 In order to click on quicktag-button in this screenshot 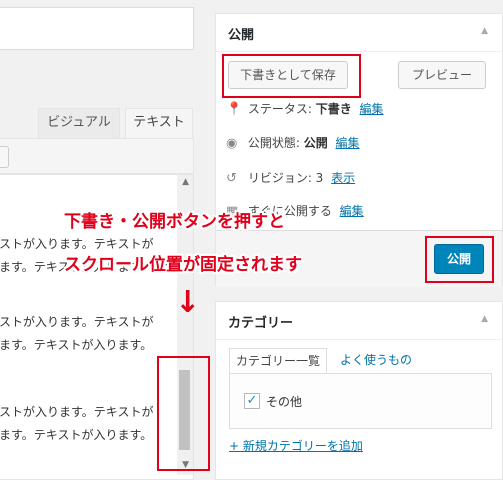, I will do `click(4, 157)`.